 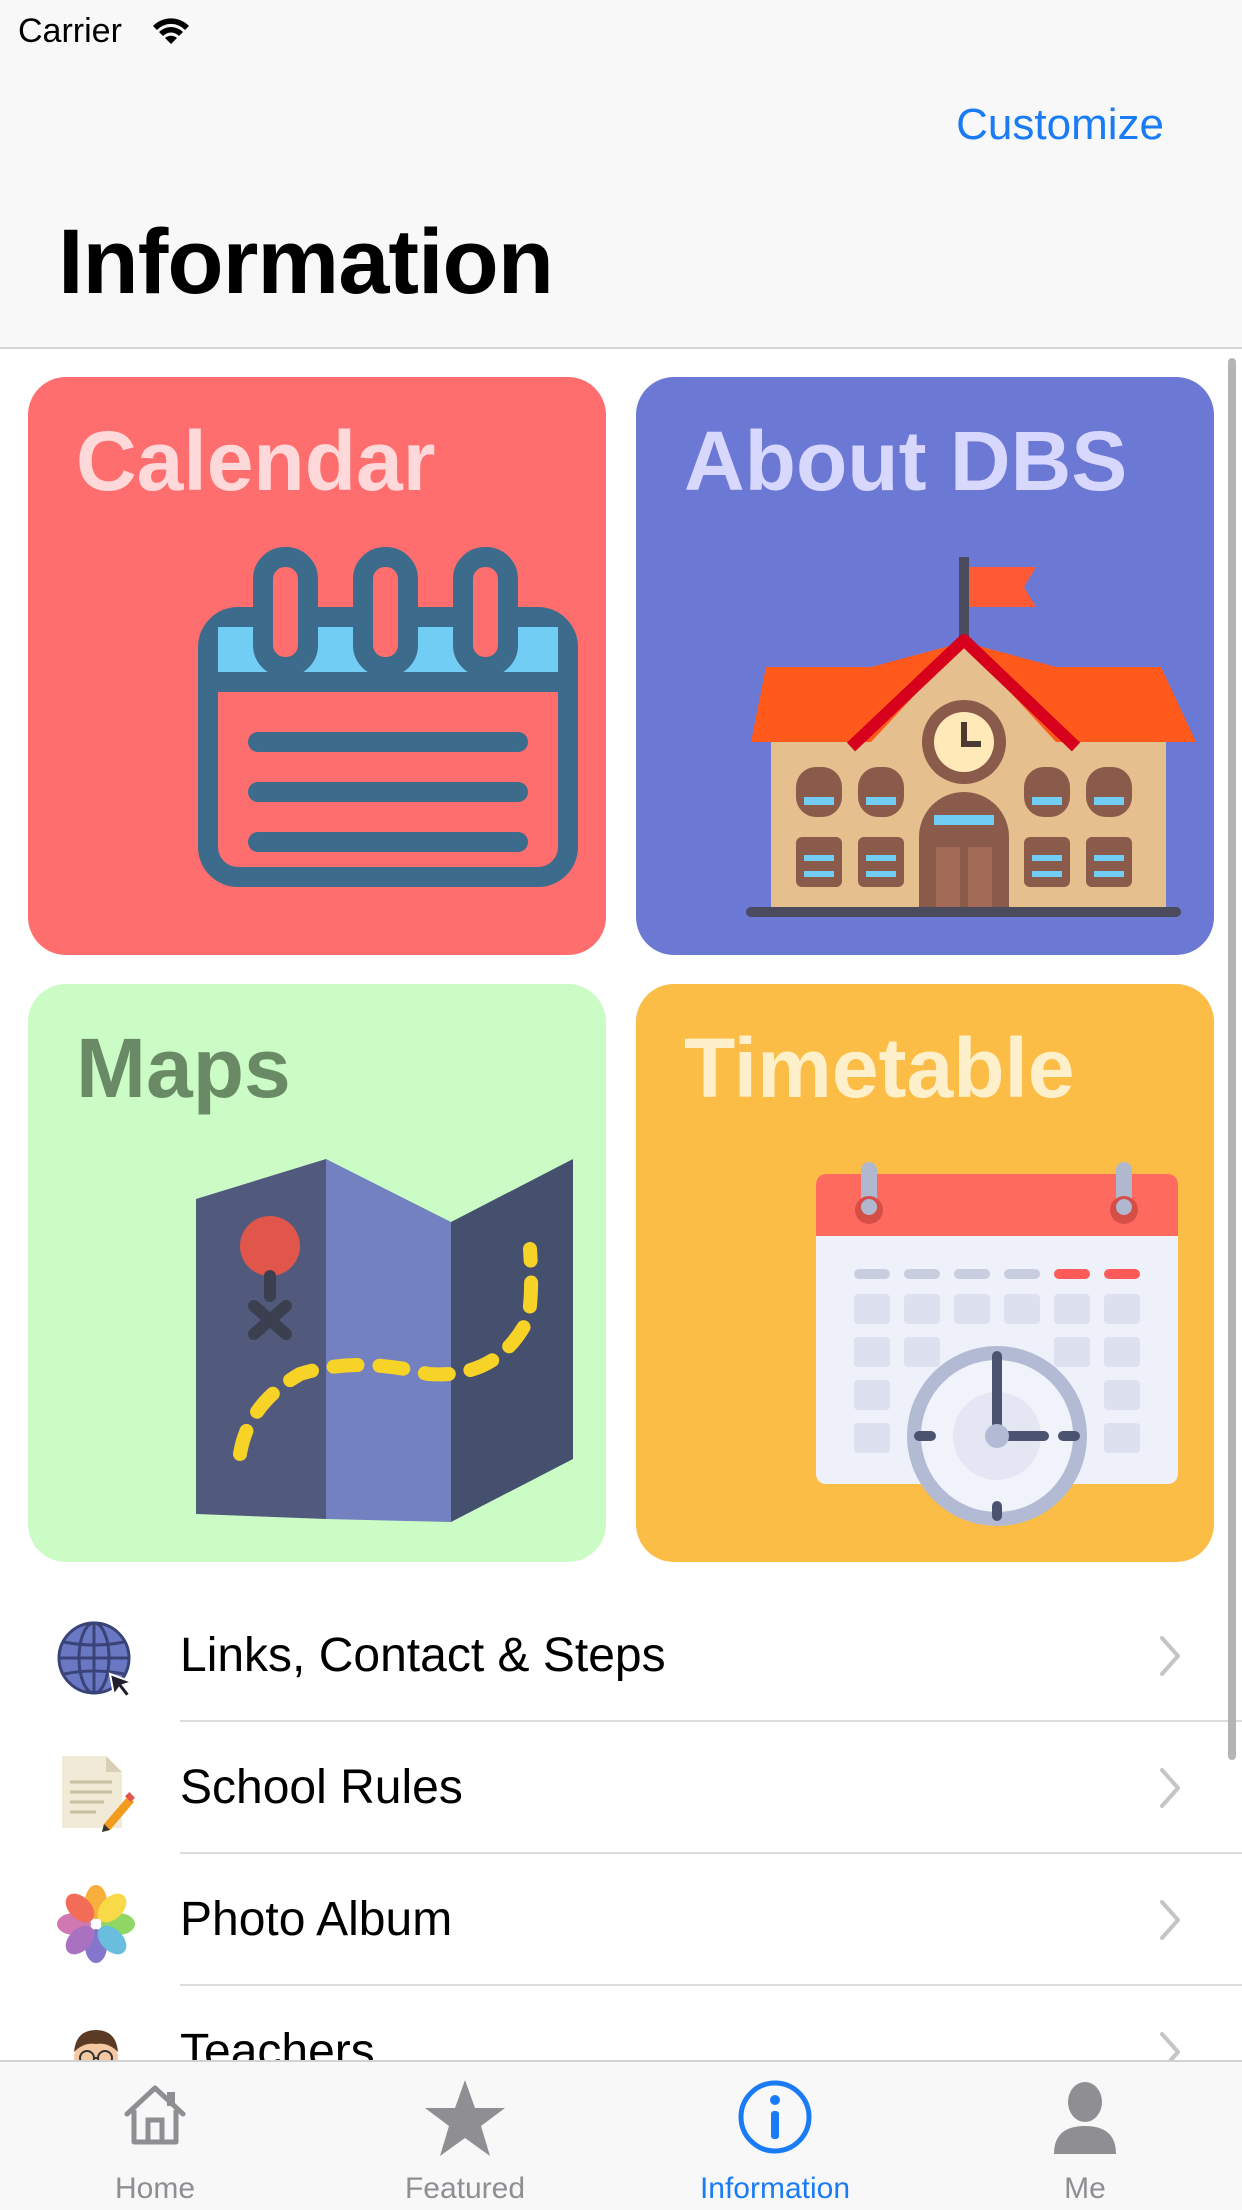 What do you see at coordinates (879, 1068) in the screenshot?
I see `tile-label: Timetable` at bounding box center [879, 1068].